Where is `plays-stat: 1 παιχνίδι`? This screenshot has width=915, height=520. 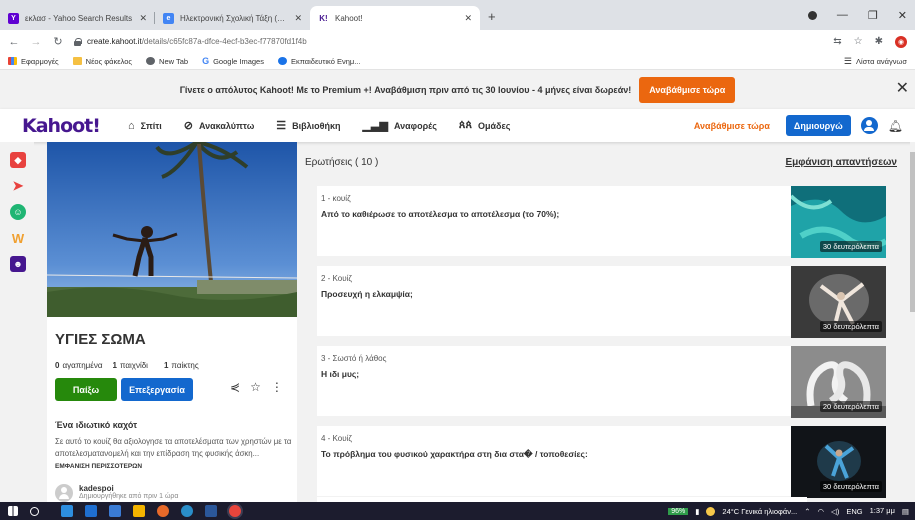
plays-stat: 1 παιχνίδι is located at coordinates (130, 365).